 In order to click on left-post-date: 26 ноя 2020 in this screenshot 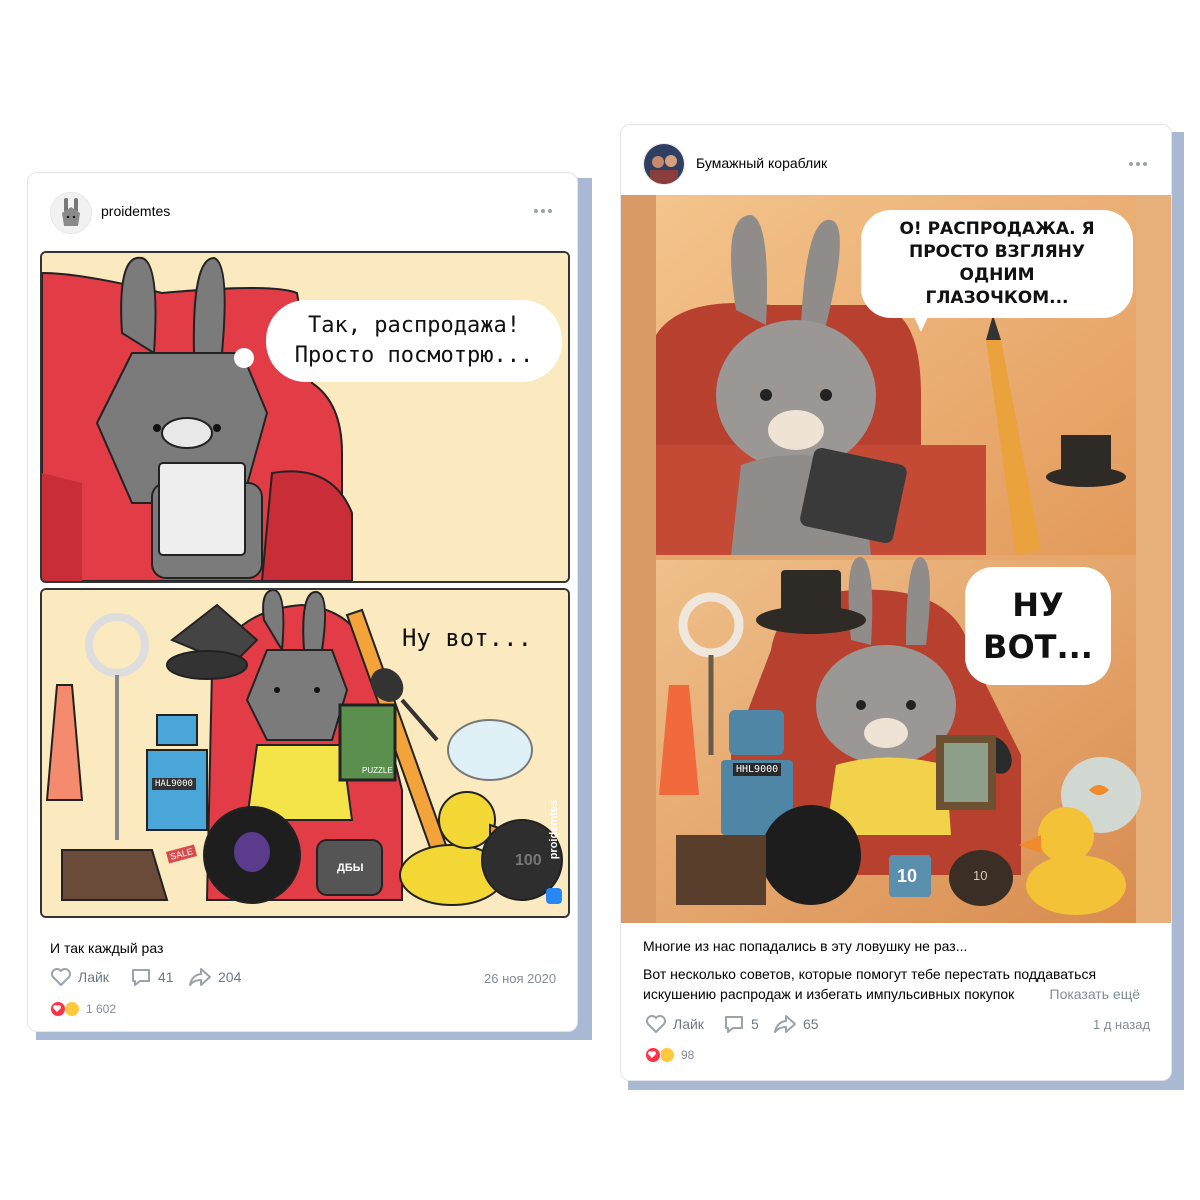, I will do `click(520, 978)`.